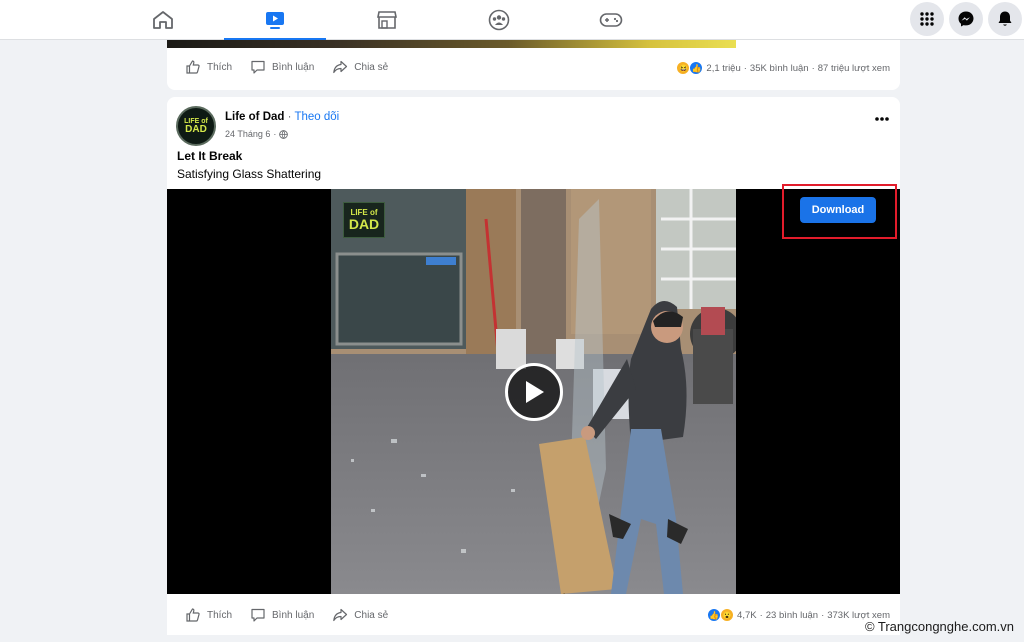 Image resolution: width=1024 pixels, height=642 pixels. I want to click on globe-icon, so click(284, 134).